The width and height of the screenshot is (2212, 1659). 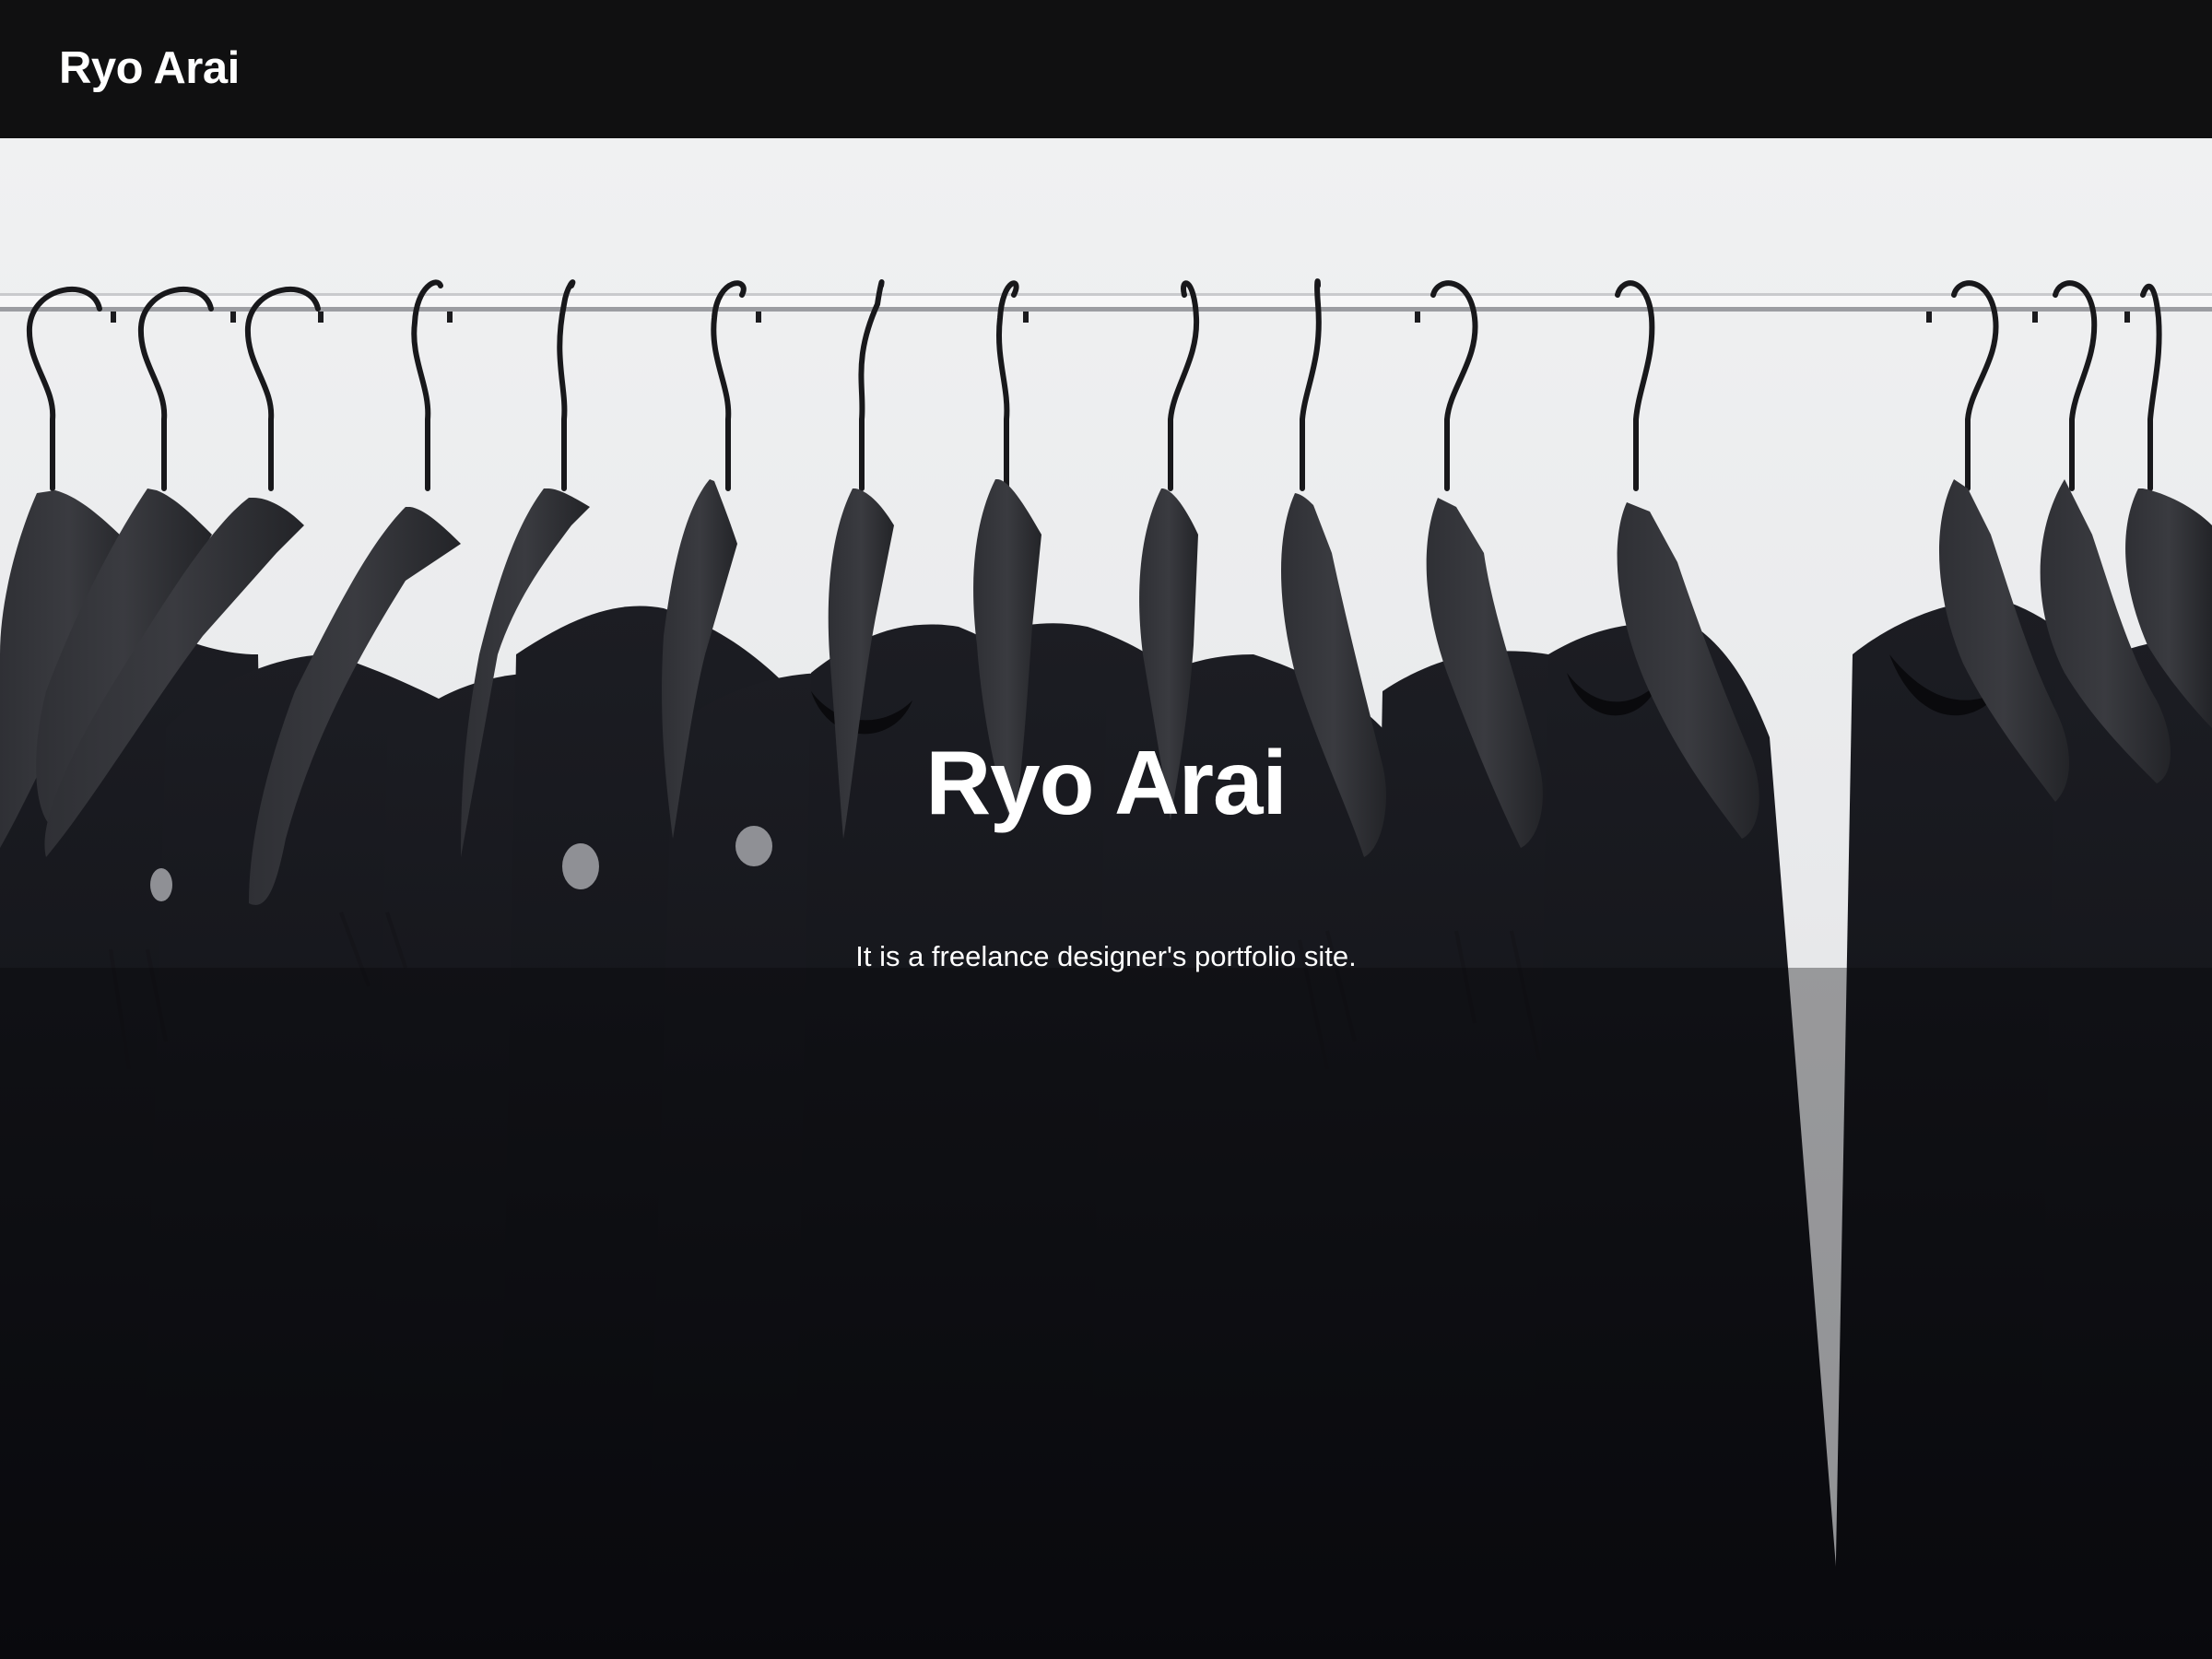 What do you see at coordinates (1106, 782) in the screenshot?
I see `hero-title: Ryo Arai` at bounding box center [1106, 782].